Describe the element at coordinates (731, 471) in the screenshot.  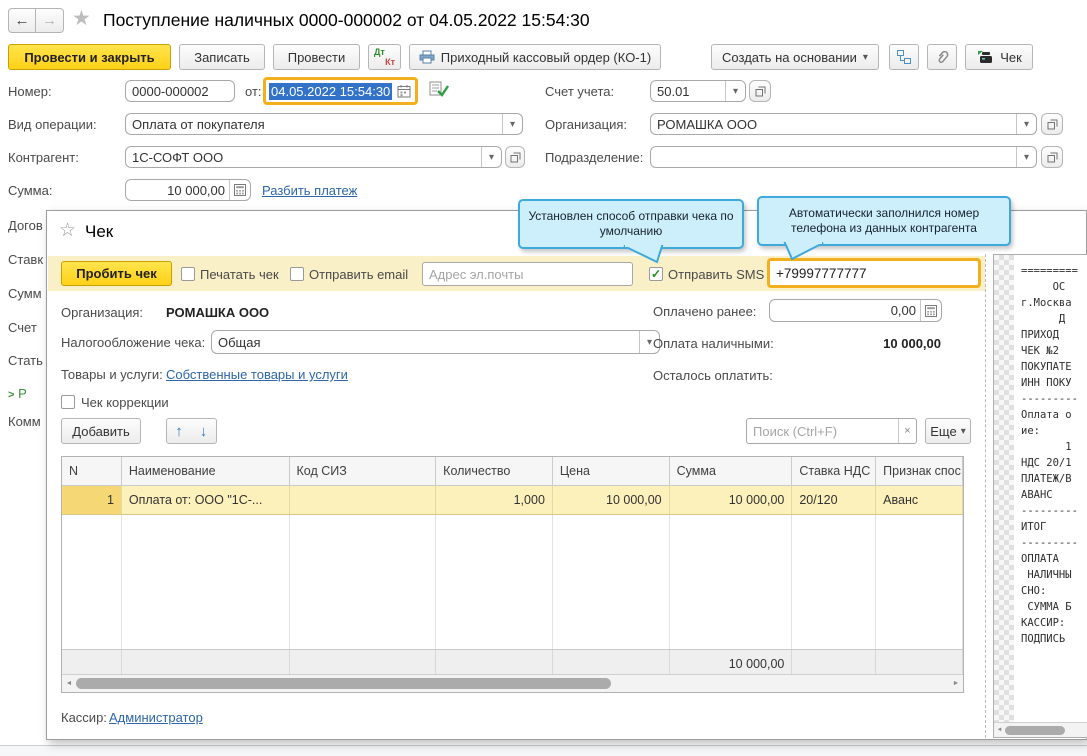
I see `col-header-sum: Сумма` at that location.